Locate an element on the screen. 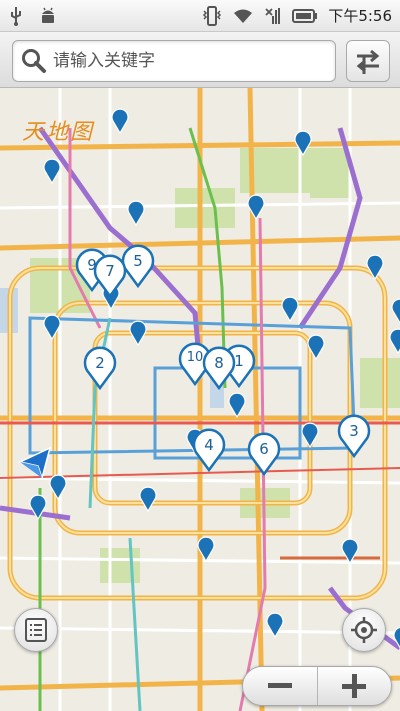 The height and width of the screenshot is (711, 400). locate-button is located at coordinates (364, 630).